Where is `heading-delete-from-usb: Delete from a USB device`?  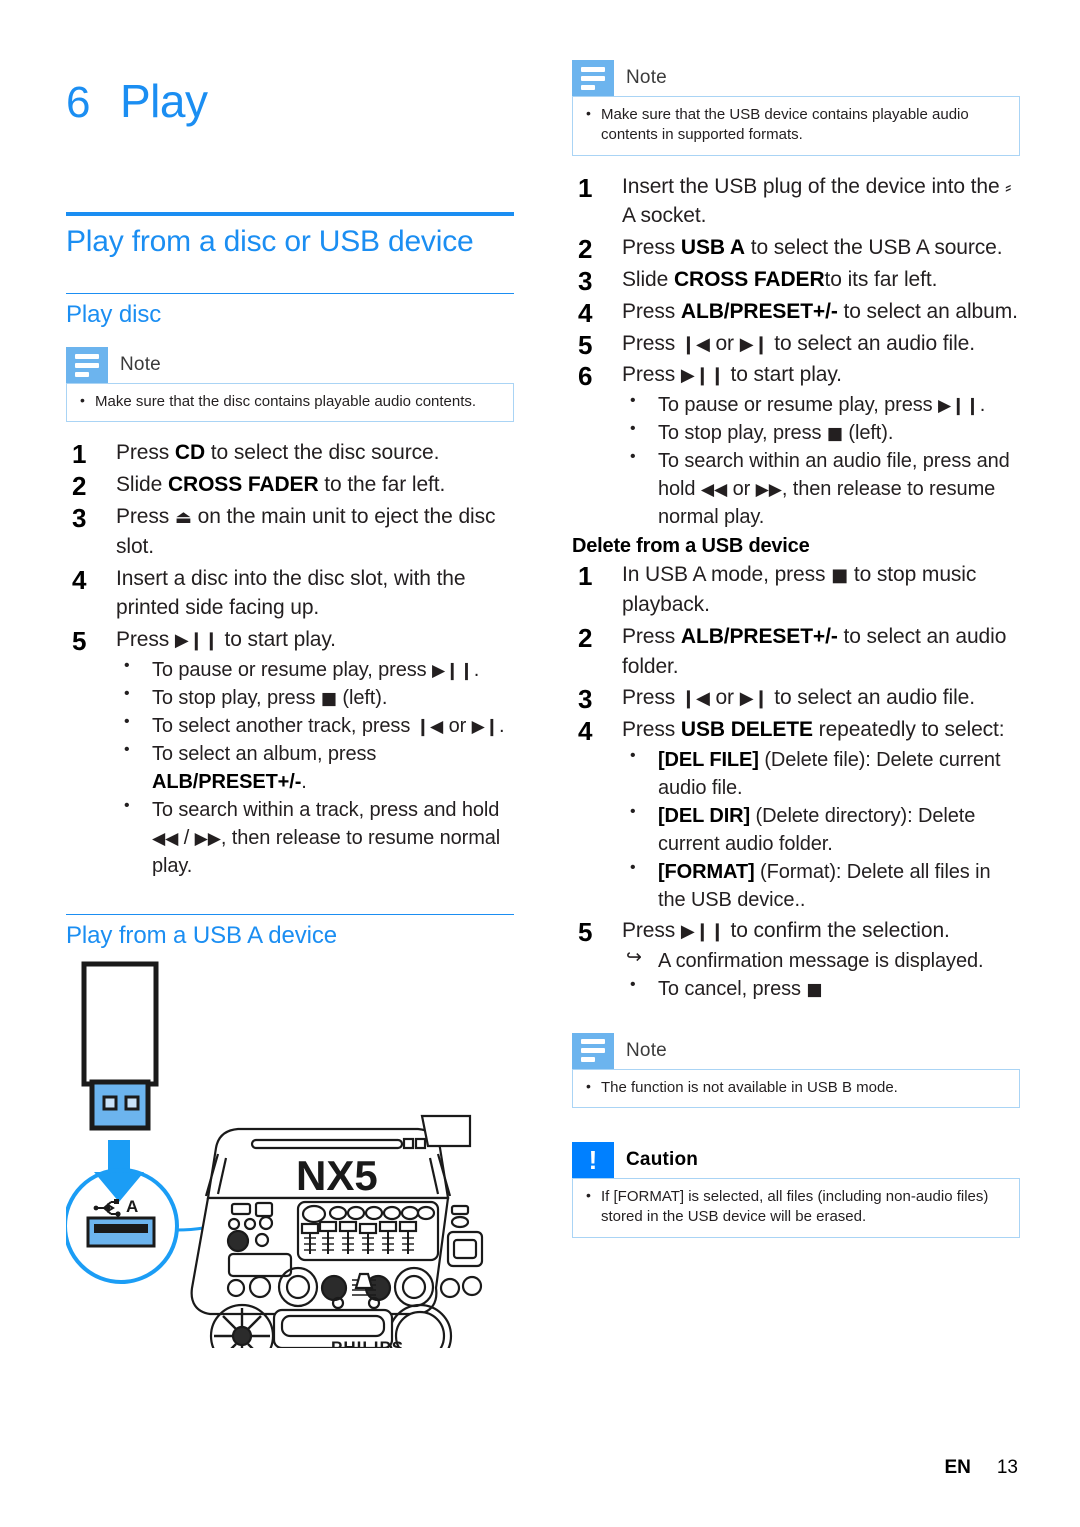
heading-delete-from-usb: Delete from a USB device is located at coordinates (691, 546).